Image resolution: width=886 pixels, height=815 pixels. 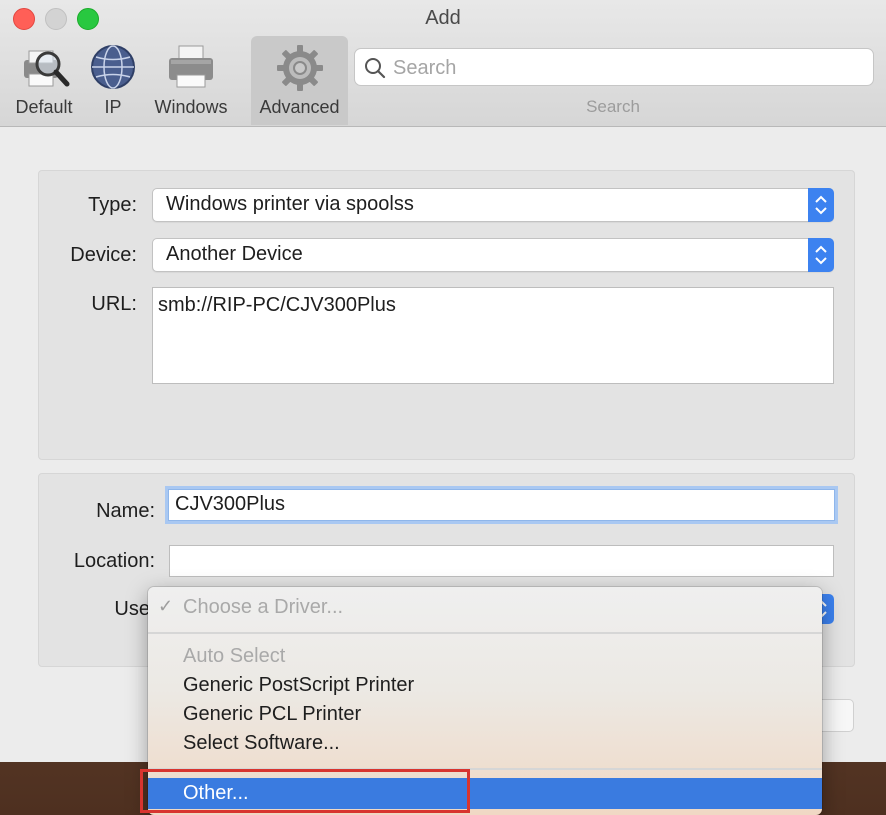 I want to click on toolbar-default: Default, so click(x=44, y=80).